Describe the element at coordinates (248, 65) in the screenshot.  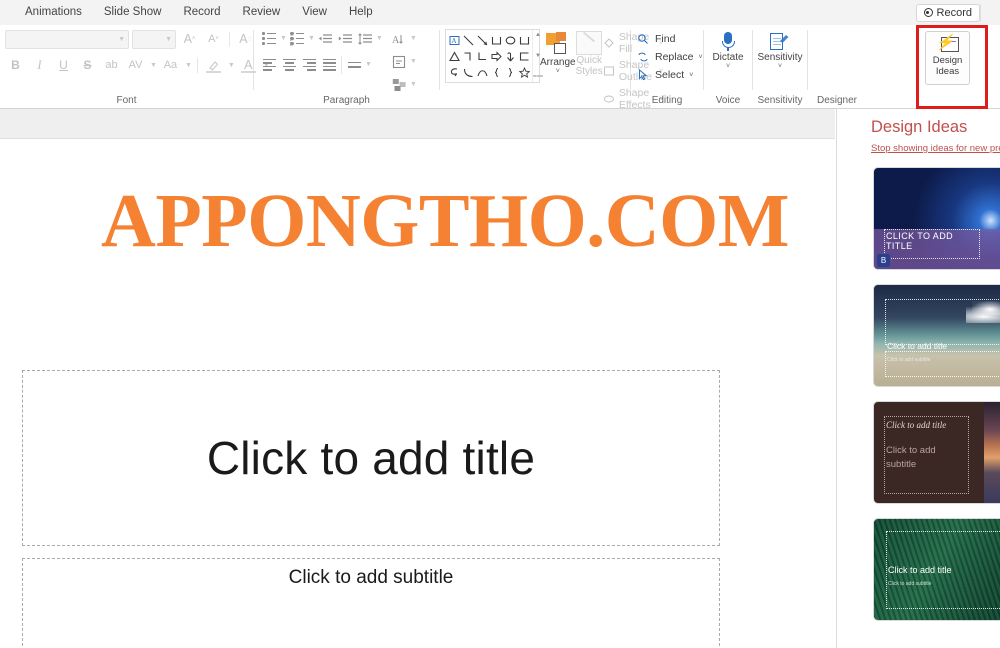
I see `font-color-icon: A` at that location.